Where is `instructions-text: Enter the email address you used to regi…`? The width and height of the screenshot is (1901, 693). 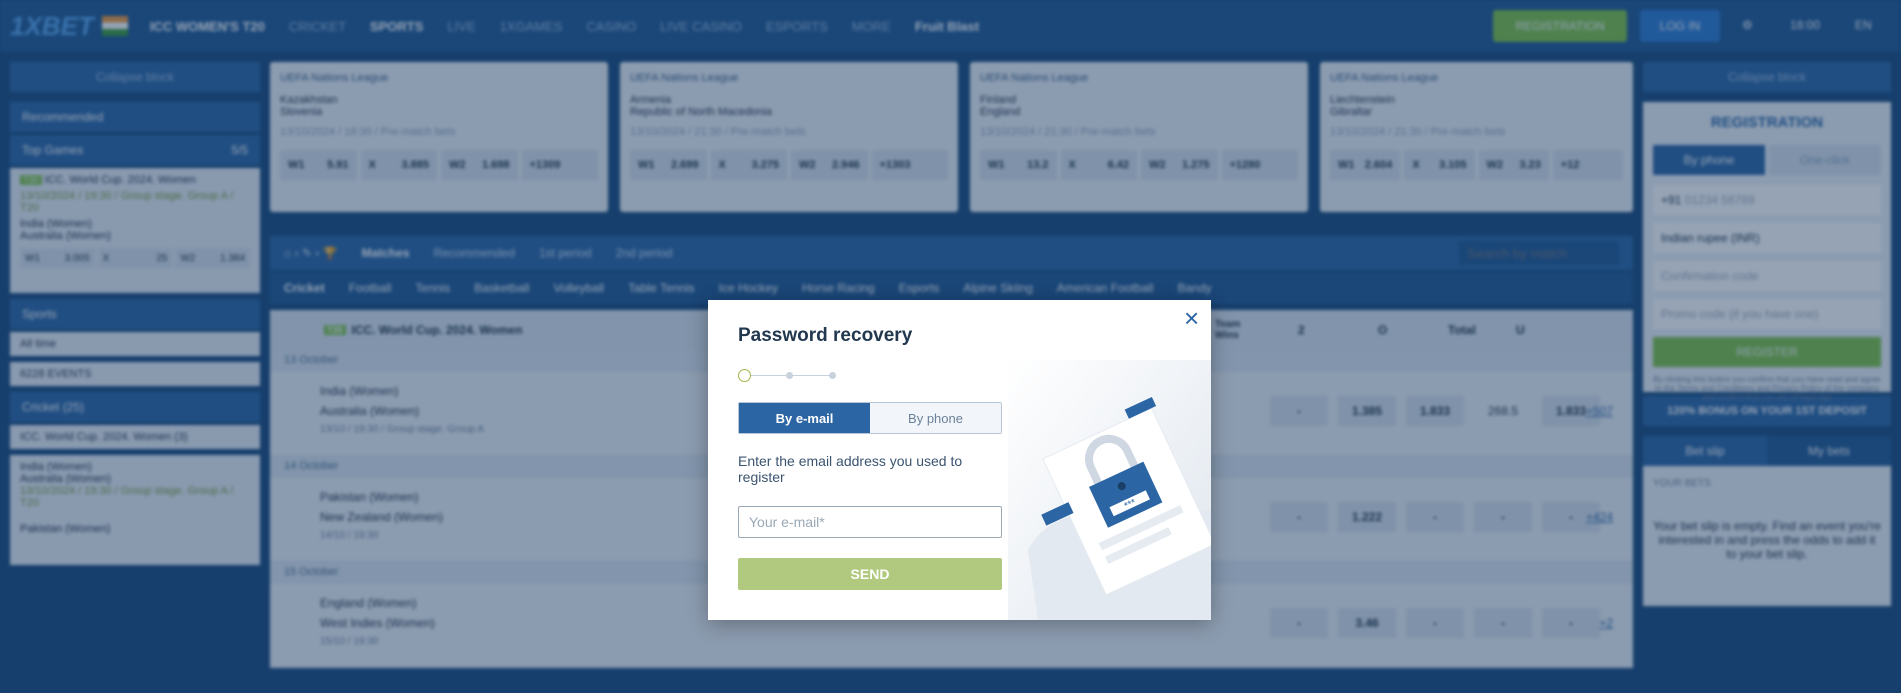 instructions-text: Enter the email address you used to regi… is located at coordinates (850, 469).